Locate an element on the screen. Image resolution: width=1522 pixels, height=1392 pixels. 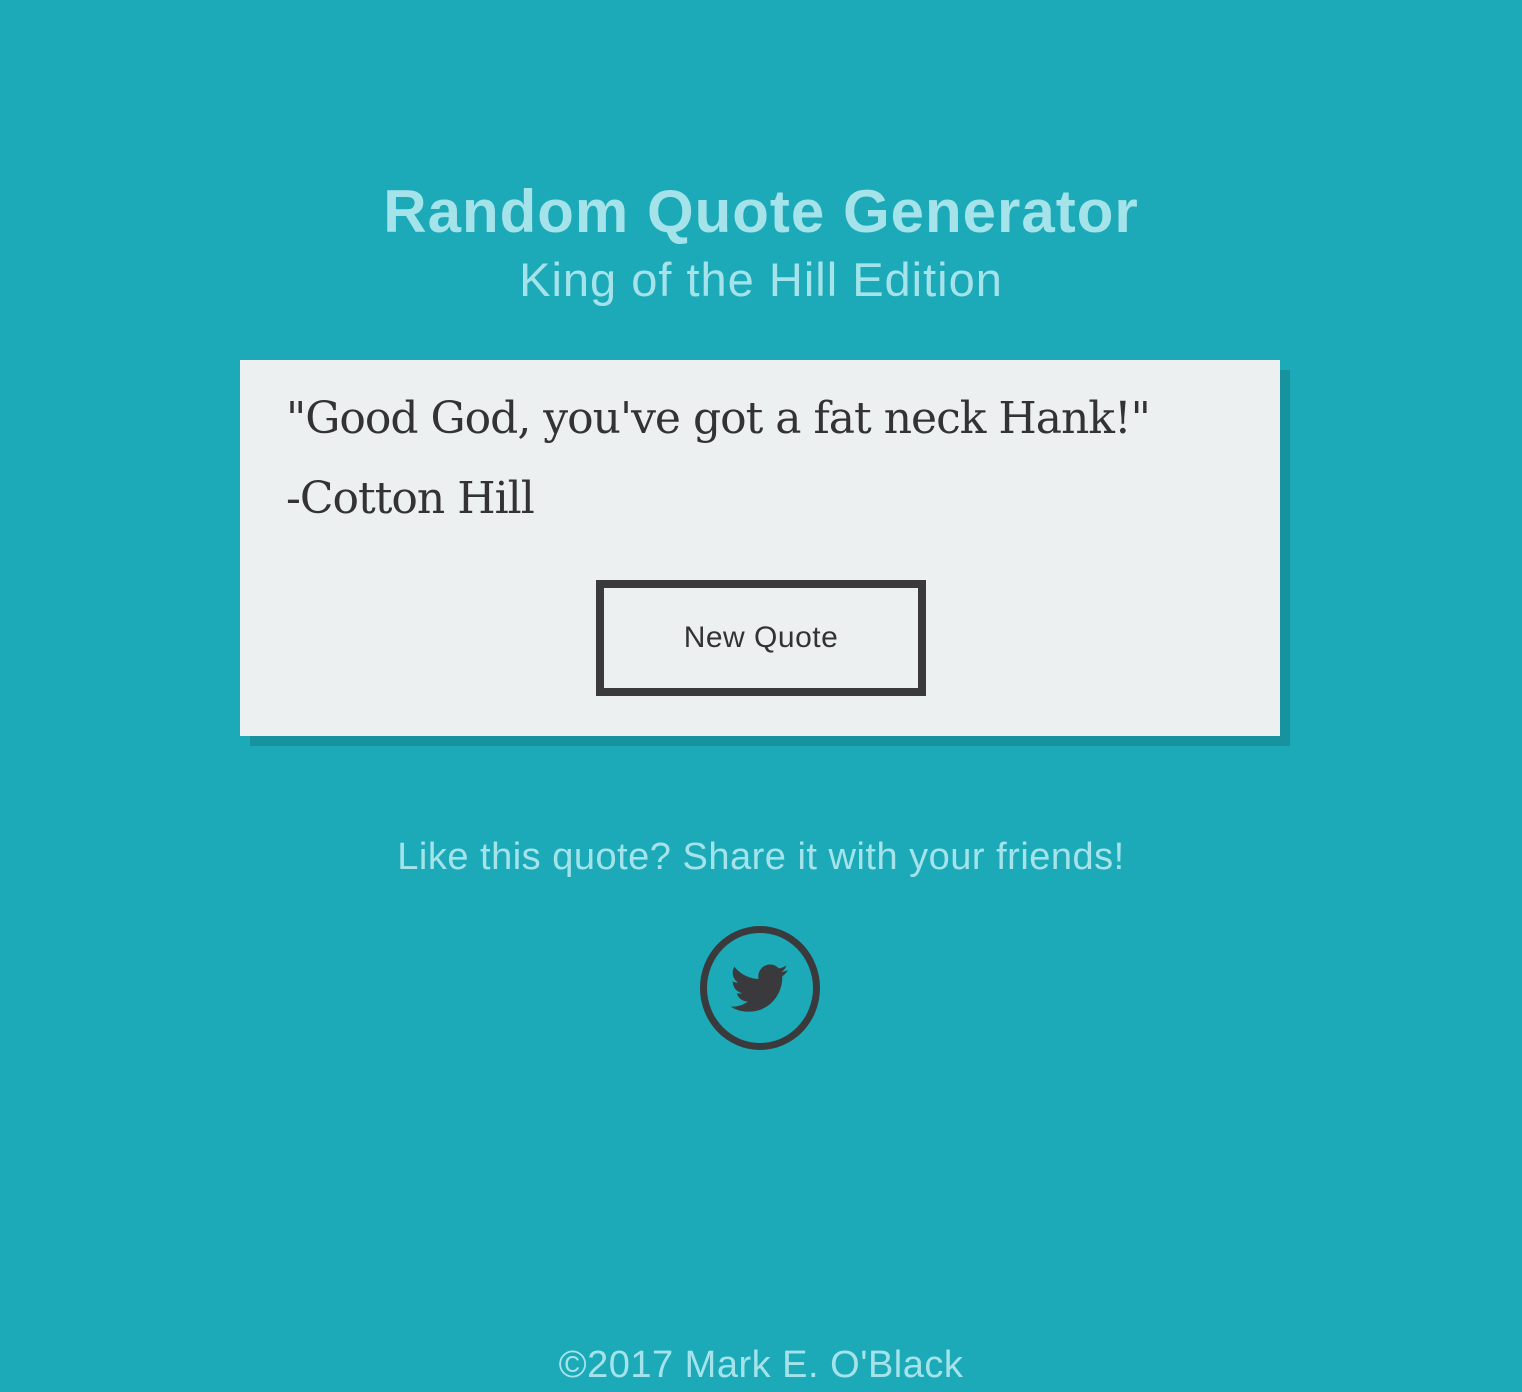
page-title: Random Quote Generator is located at coordinates (761, 211).